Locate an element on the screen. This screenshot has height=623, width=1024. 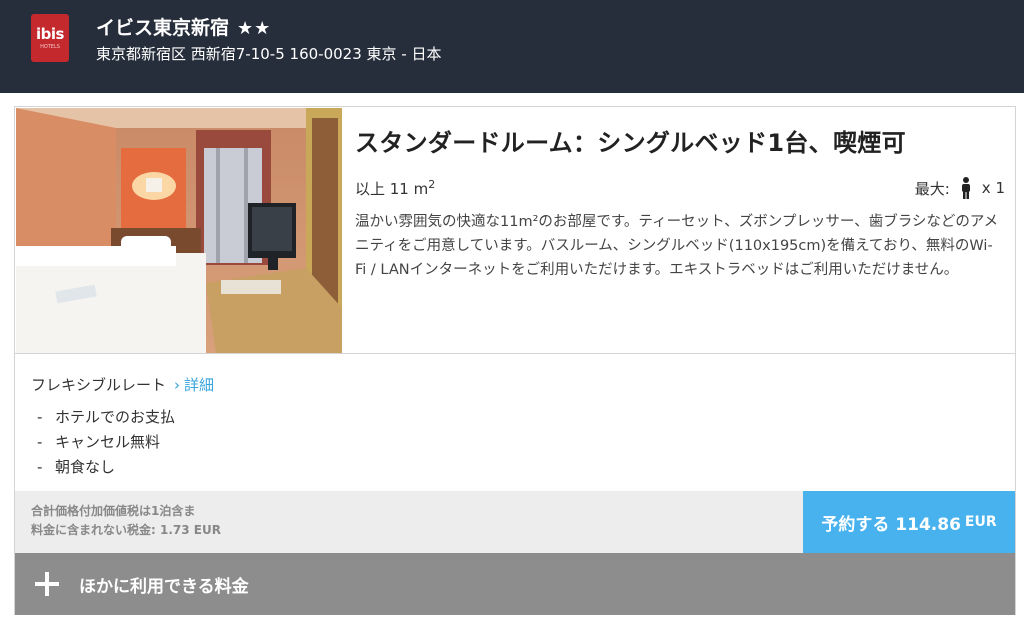
other-rates-button: ほかに利用できる料金 is located at coordinates (515, 584).